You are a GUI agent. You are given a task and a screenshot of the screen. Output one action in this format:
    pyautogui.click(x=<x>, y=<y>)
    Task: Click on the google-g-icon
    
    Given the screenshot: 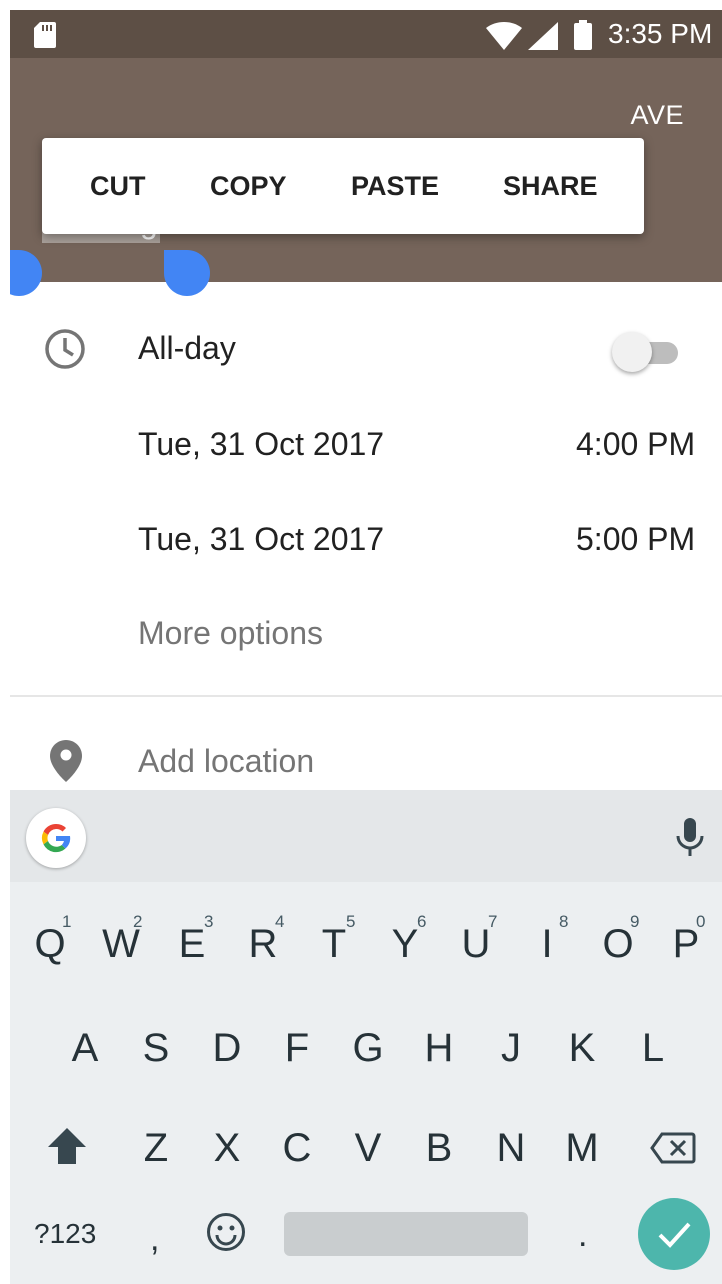 What is the action you would take?
    pyautogui.click(x=56, y=838)
    